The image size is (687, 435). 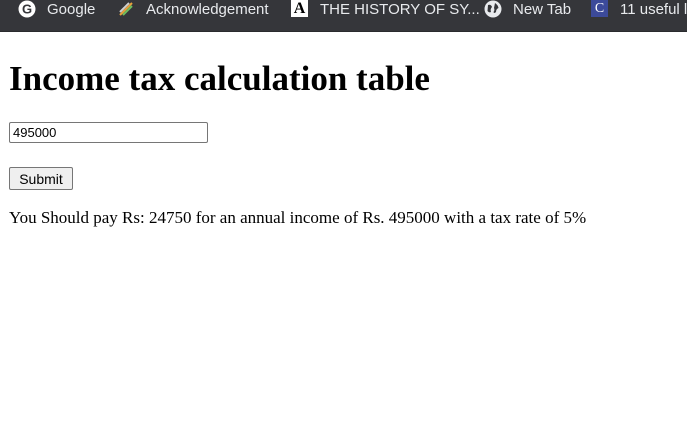 I want to click on submit-button: Submit, so click(x=41, y=178).